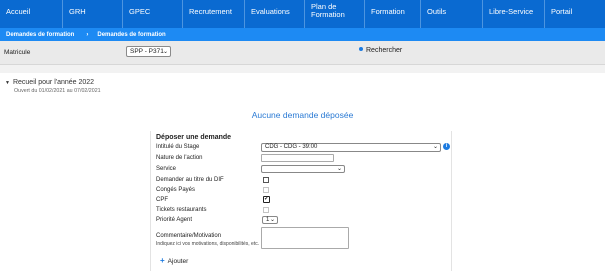 The image size is (605, 271). Describe the element at coordinates (361, 49) in the screenshot. I see `bullet-icon` at that location.